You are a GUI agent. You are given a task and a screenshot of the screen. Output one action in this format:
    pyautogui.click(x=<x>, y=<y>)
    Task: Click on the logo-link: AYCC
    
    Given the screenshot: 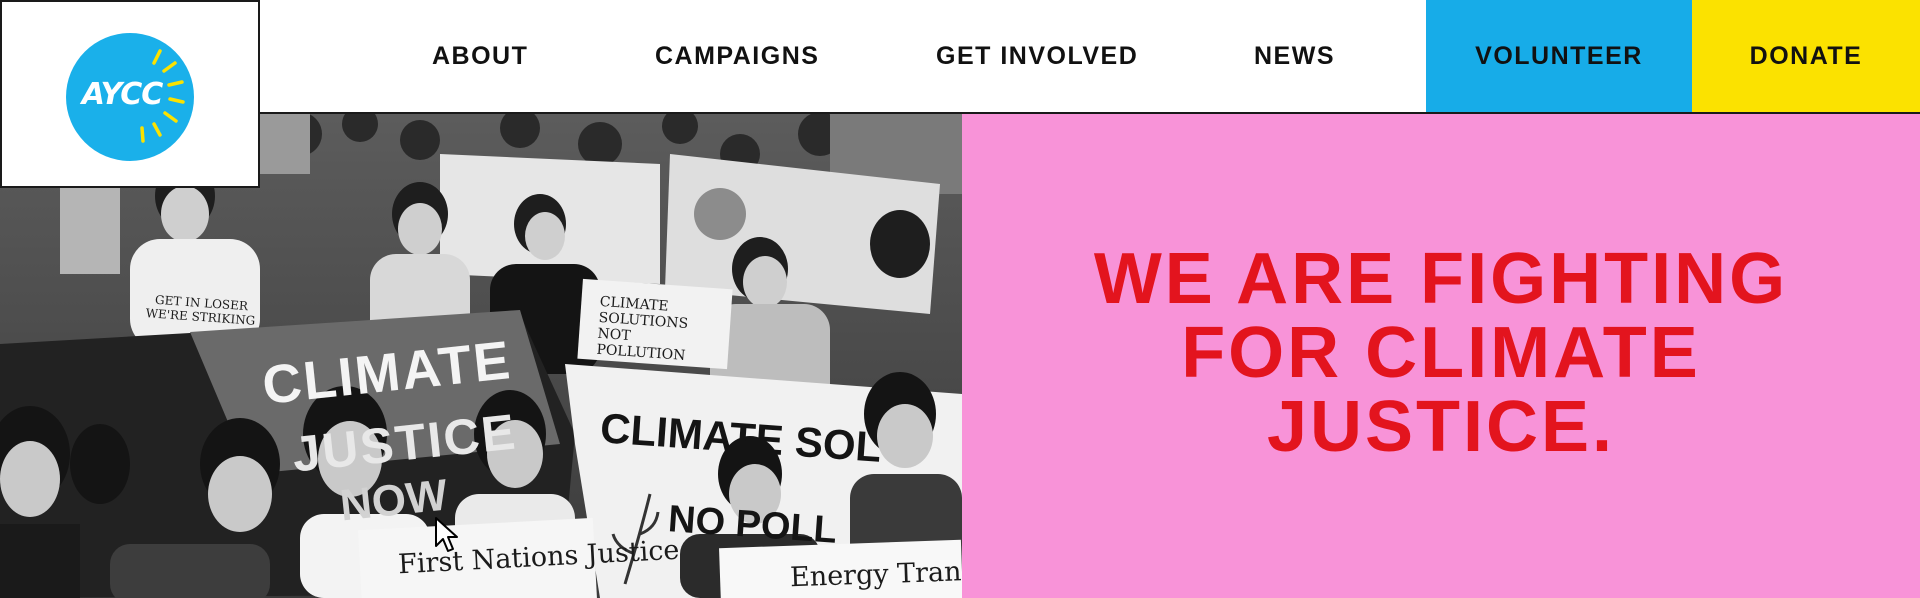 What is the action you would take?
    pyautogui.click(x=130, y=94)
    